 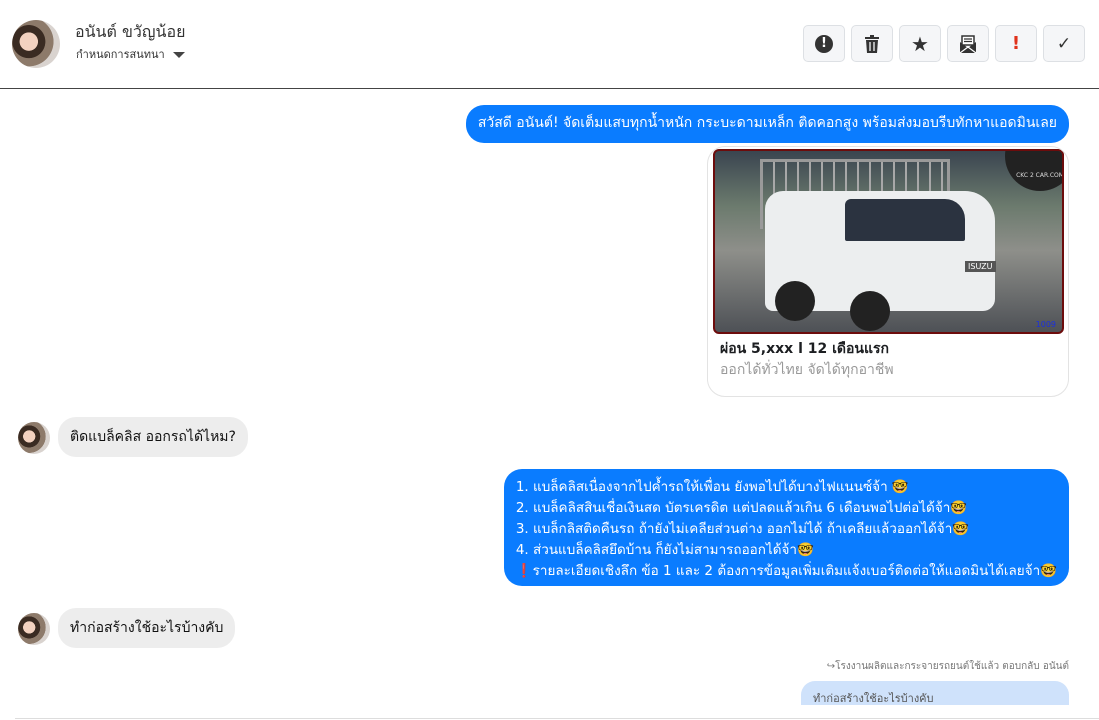 I want to click on mark-unread-button, so click(x=968, y=43).